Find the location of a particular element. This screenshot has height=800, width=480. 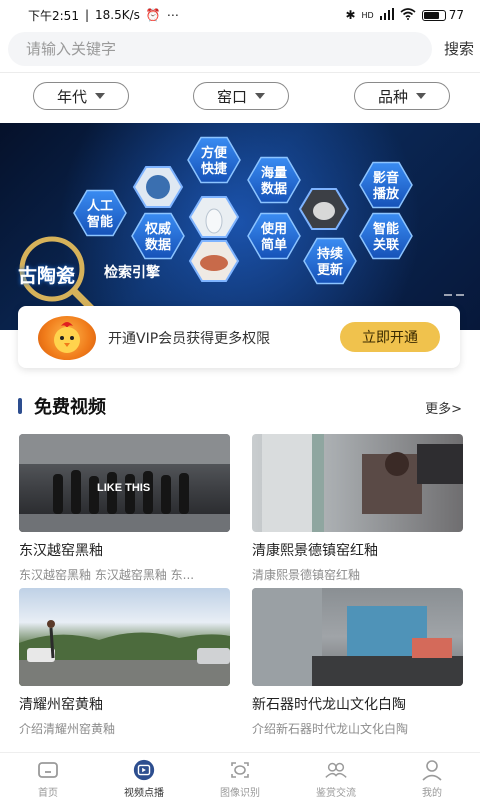

bluetooth-icon: ✱ is located at coordinates (350, 15).